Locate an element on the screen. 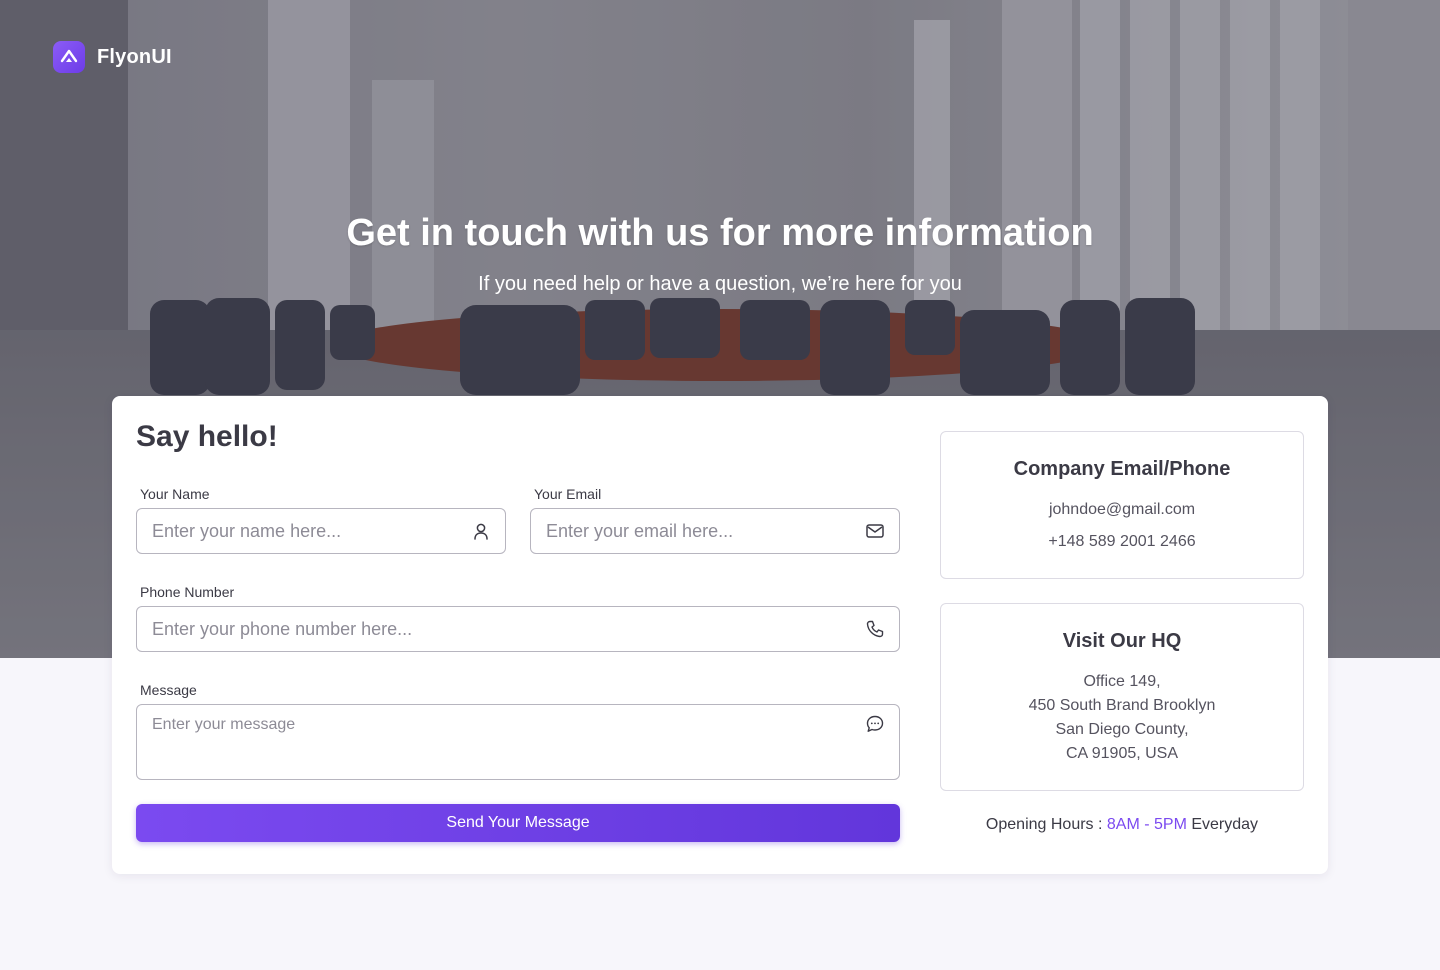 This screenshot has height=970, width=1440. phone-field is located at coordinates (518, 629).